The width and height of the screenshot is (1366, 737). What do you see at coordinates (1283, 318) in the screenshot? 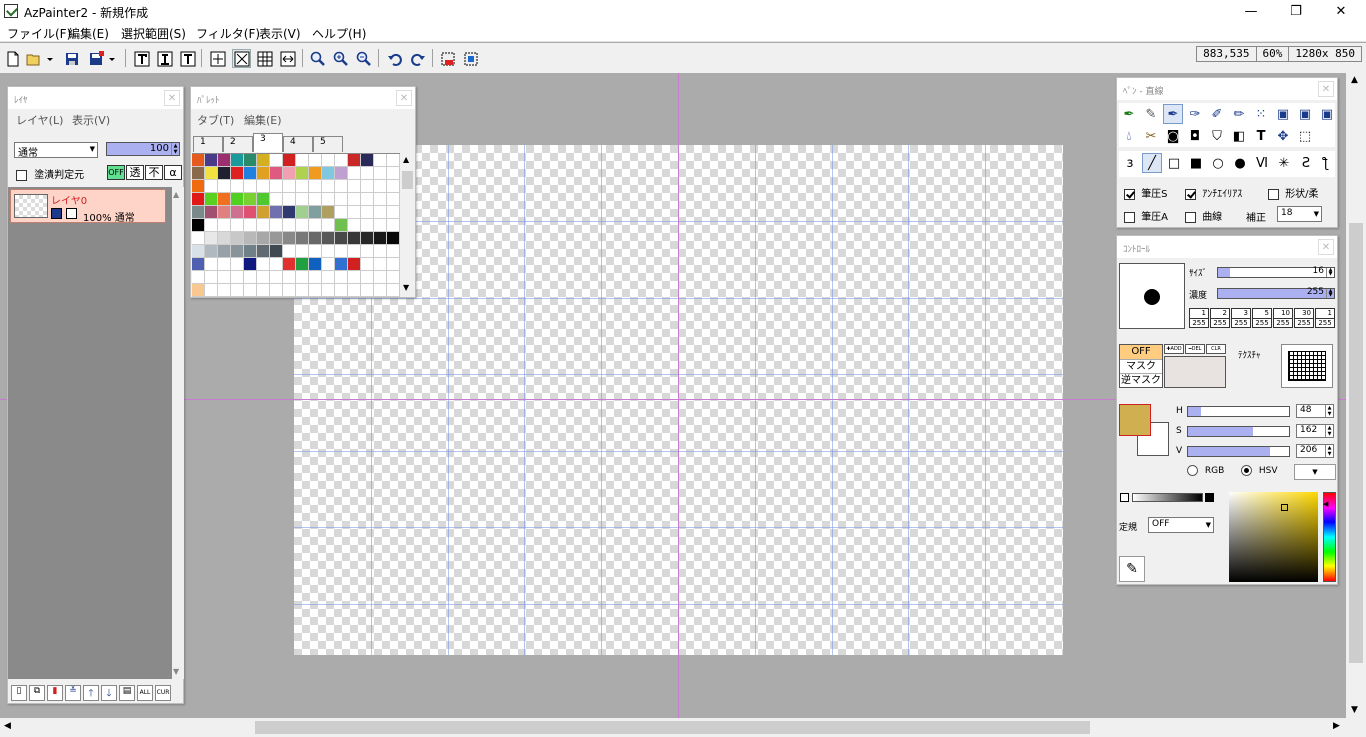
I see `brush-preset-button: 10 255` at bounding box center [1283, 318].